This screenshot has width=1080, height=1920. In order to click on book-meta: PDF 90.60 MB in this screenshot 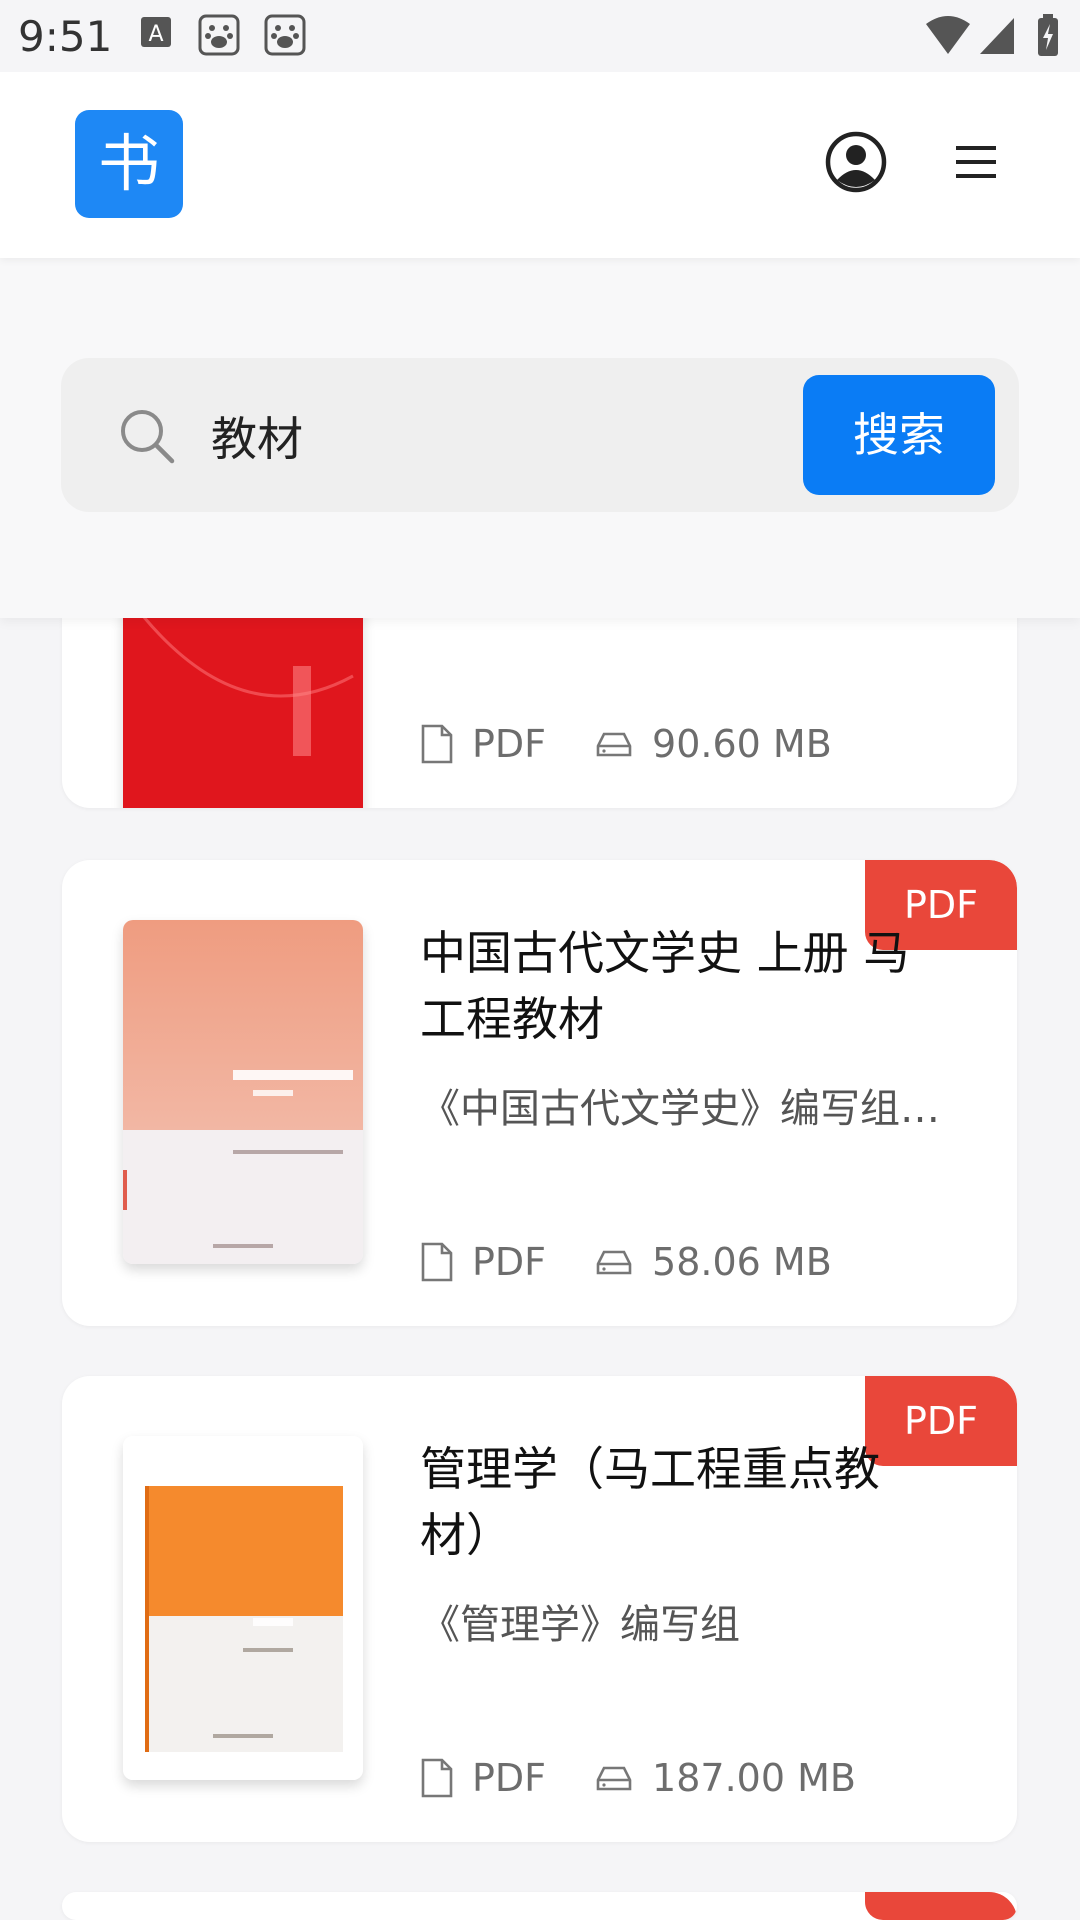, I will do `click(626, 744)`.